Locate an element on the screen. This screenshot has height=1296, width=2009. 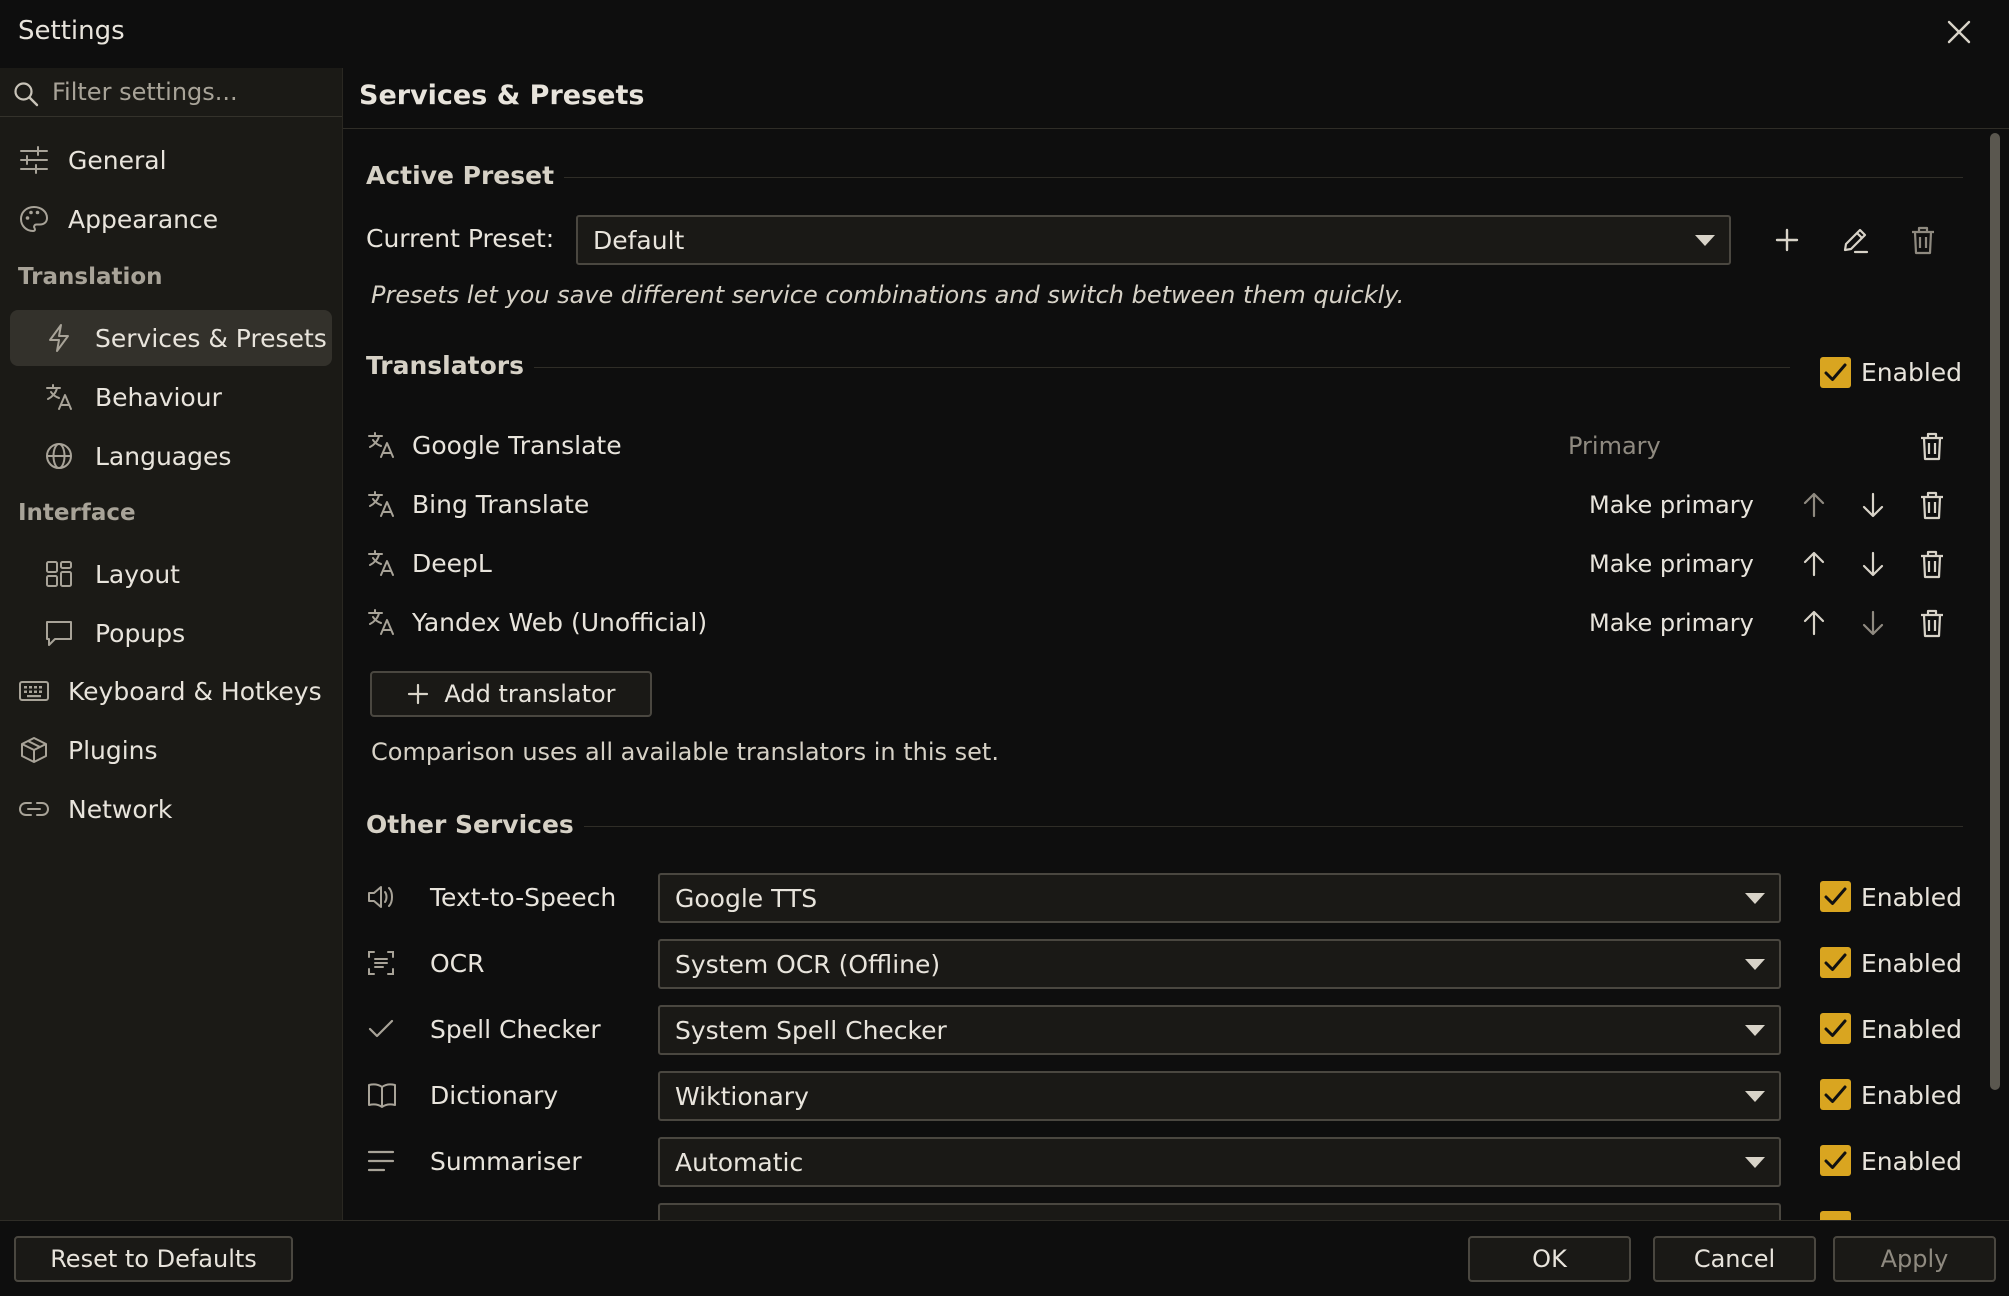
sidebar-item-label: Languages is located at coordinates (163, 456).